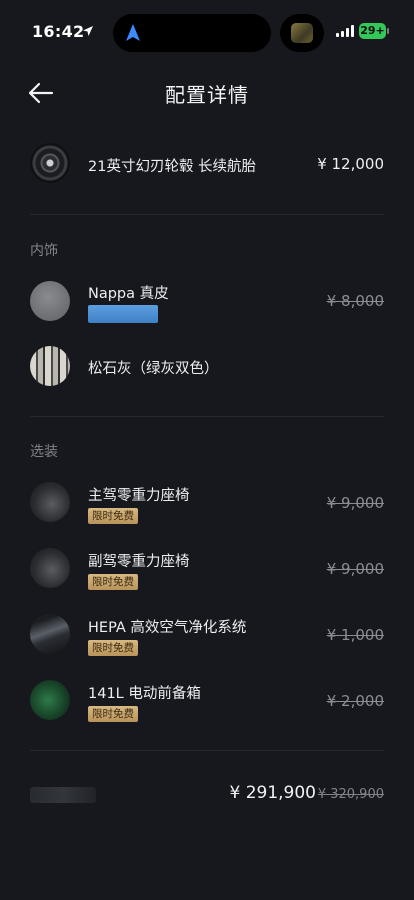 This screenshot has height=900, width=414. Describe the element at coordinates (207, 95) in the screenshot. I see `page-title: 配置详情` at that location.